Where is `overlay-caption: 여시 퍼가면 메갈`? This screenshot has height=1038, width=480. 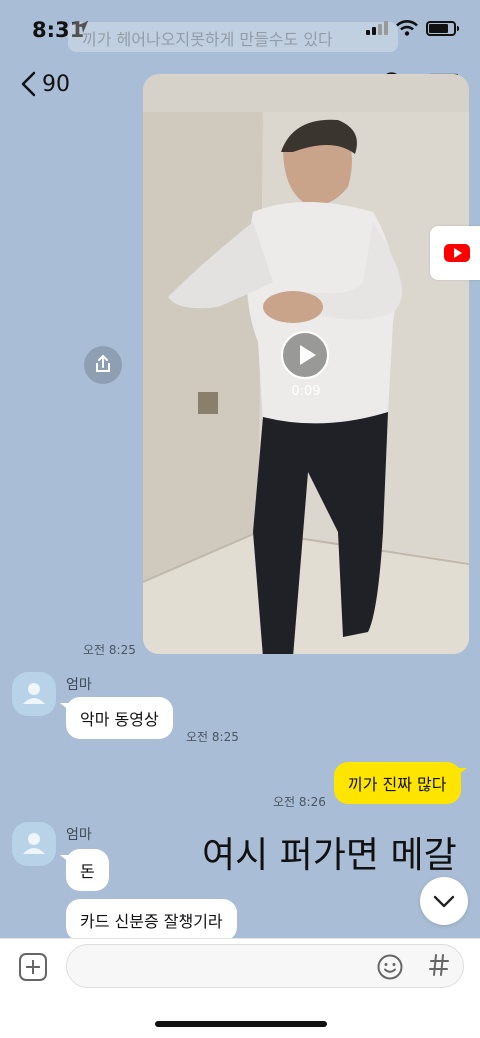 overlay-caption: 여시 퍼가면 메갈 is located at coordinates (329, 855).